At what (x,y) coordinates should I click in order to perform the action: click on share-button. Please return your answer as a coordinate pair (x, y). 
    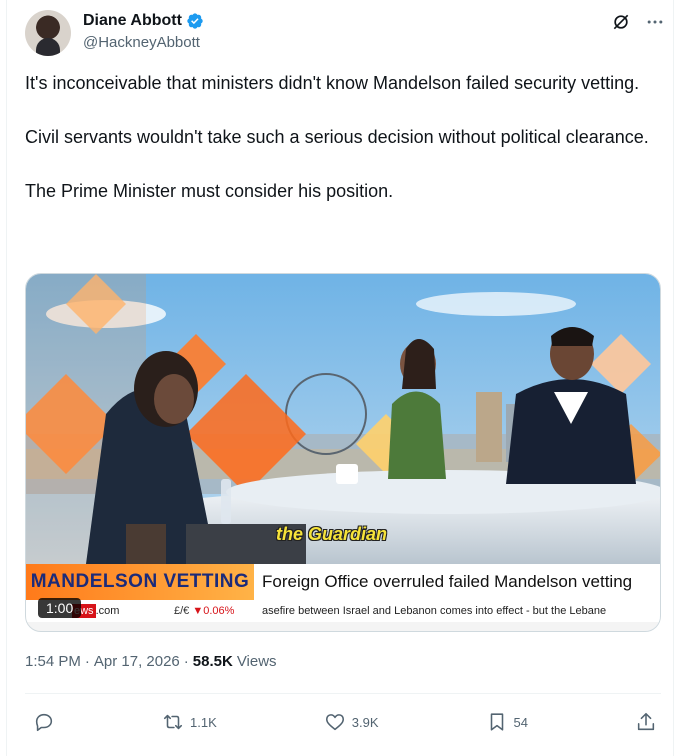
    Looking at the image, I should click on (646, 722).